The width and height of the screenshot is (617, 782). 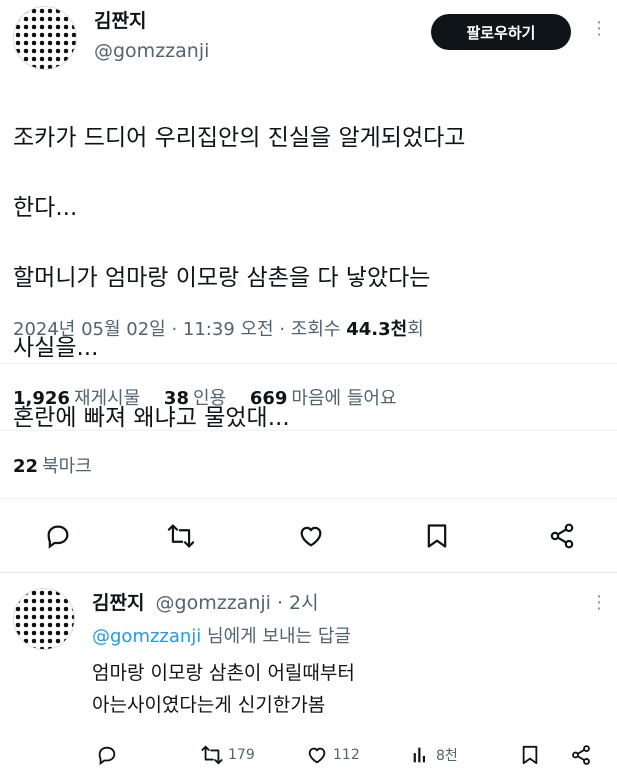 I want to click on more-icon: ⋮, so click(x=599, y=29).